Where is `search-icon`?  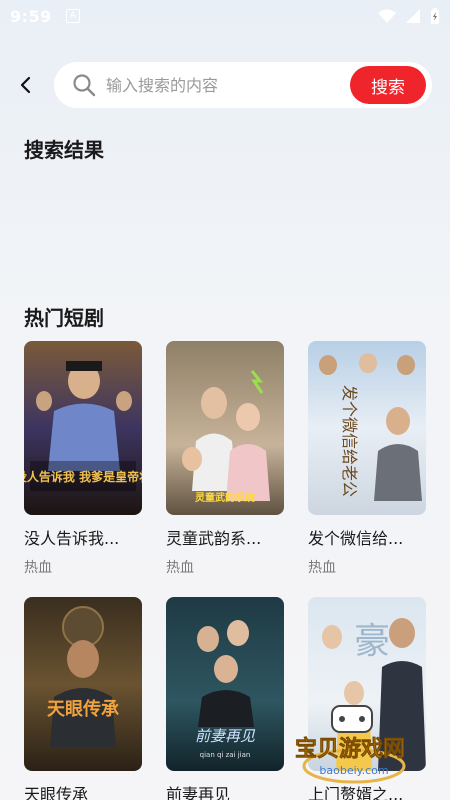
search-icon is located at coordinates (84, 85).